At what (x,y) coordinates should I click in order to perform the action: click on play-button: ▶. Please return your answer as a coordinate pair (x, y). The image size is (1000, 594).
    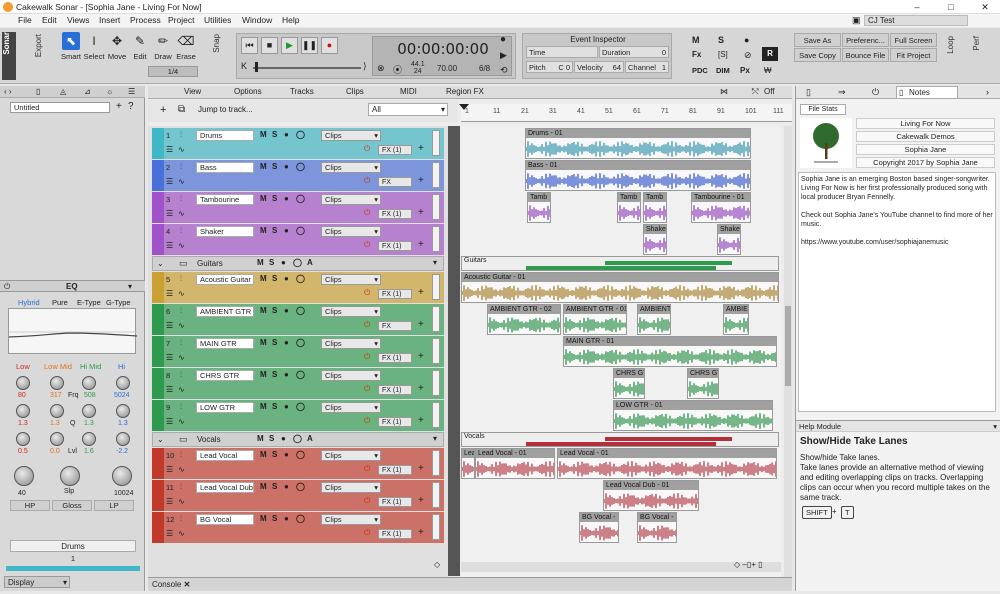
    Looking at the image, I should click on (289, 45).